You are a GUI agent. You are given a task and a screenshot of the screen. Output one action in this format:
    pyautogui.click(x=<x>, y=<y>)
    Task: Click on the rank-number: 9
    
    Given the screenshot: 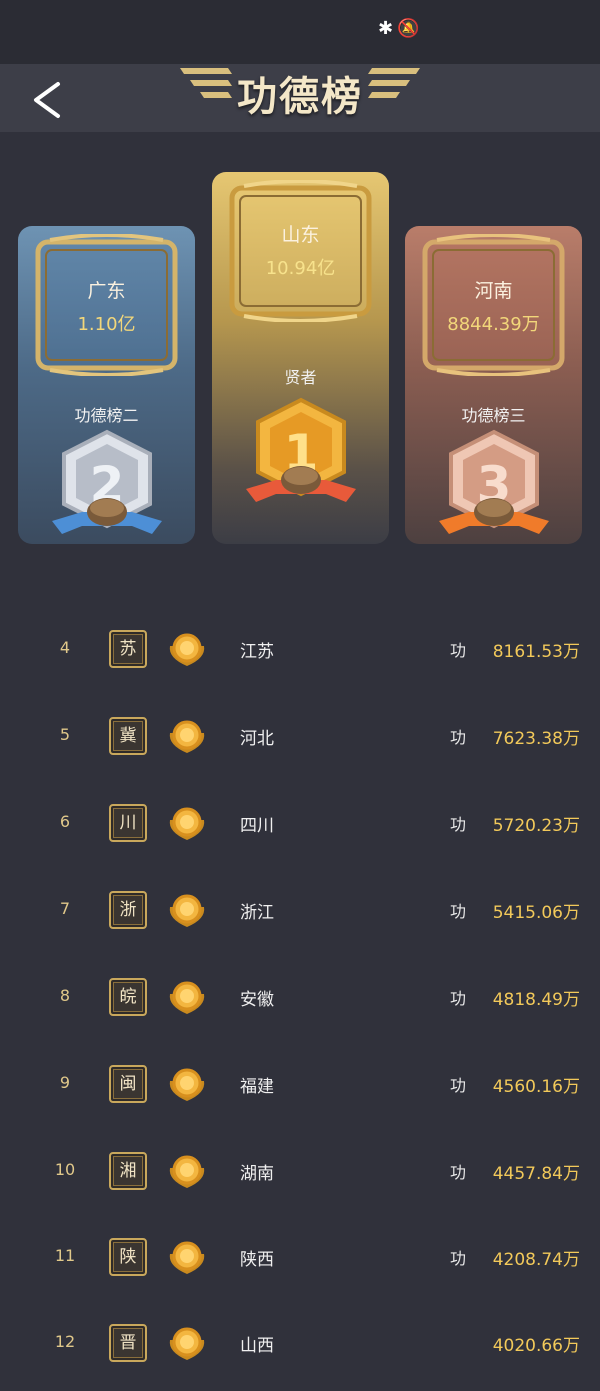 What is the action you would take?
    pyautogui.click(x=65, y=1082)
    